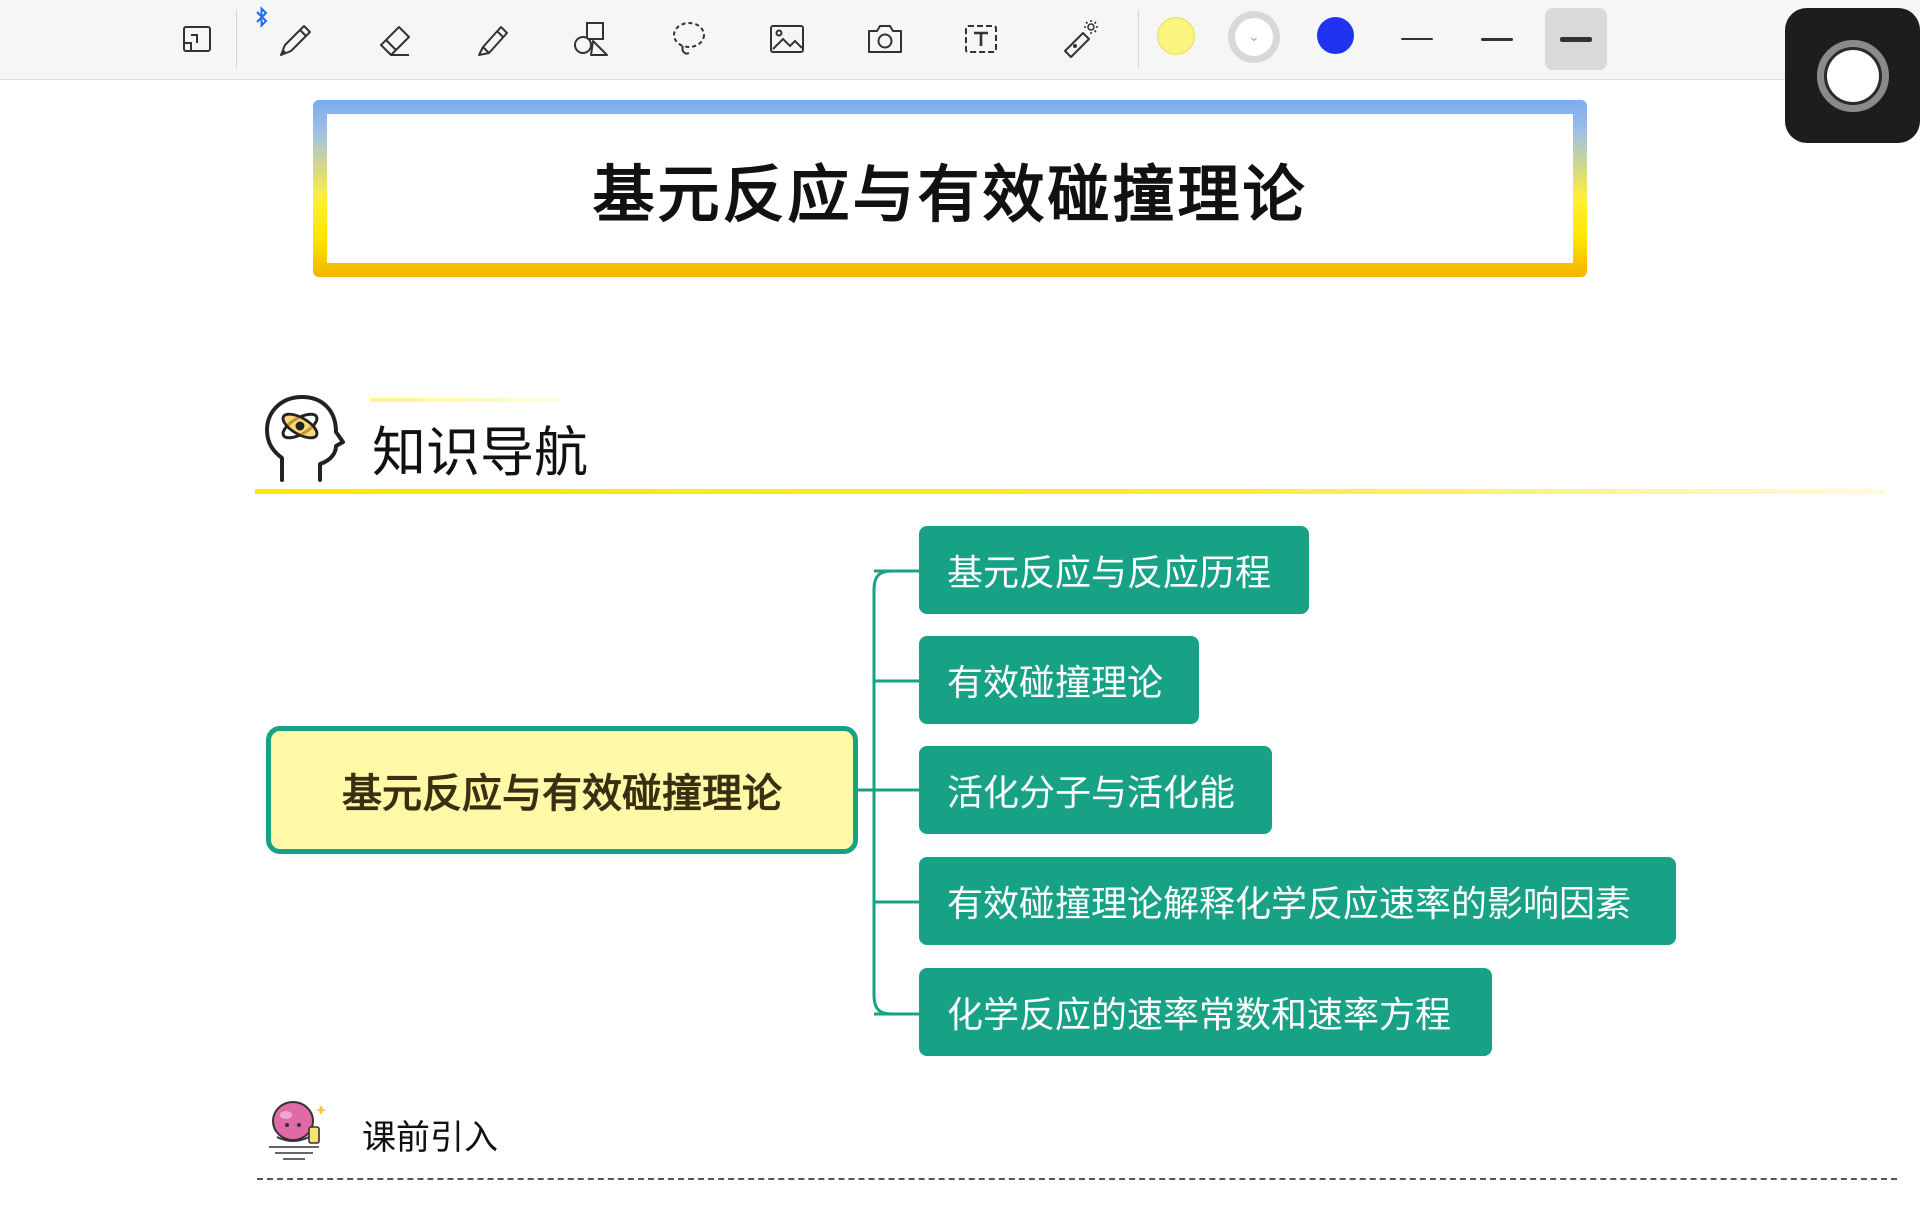 The height and width of the screenshot is (1220, 1920). I want to click on highlighter-icon, so click(493, 41).